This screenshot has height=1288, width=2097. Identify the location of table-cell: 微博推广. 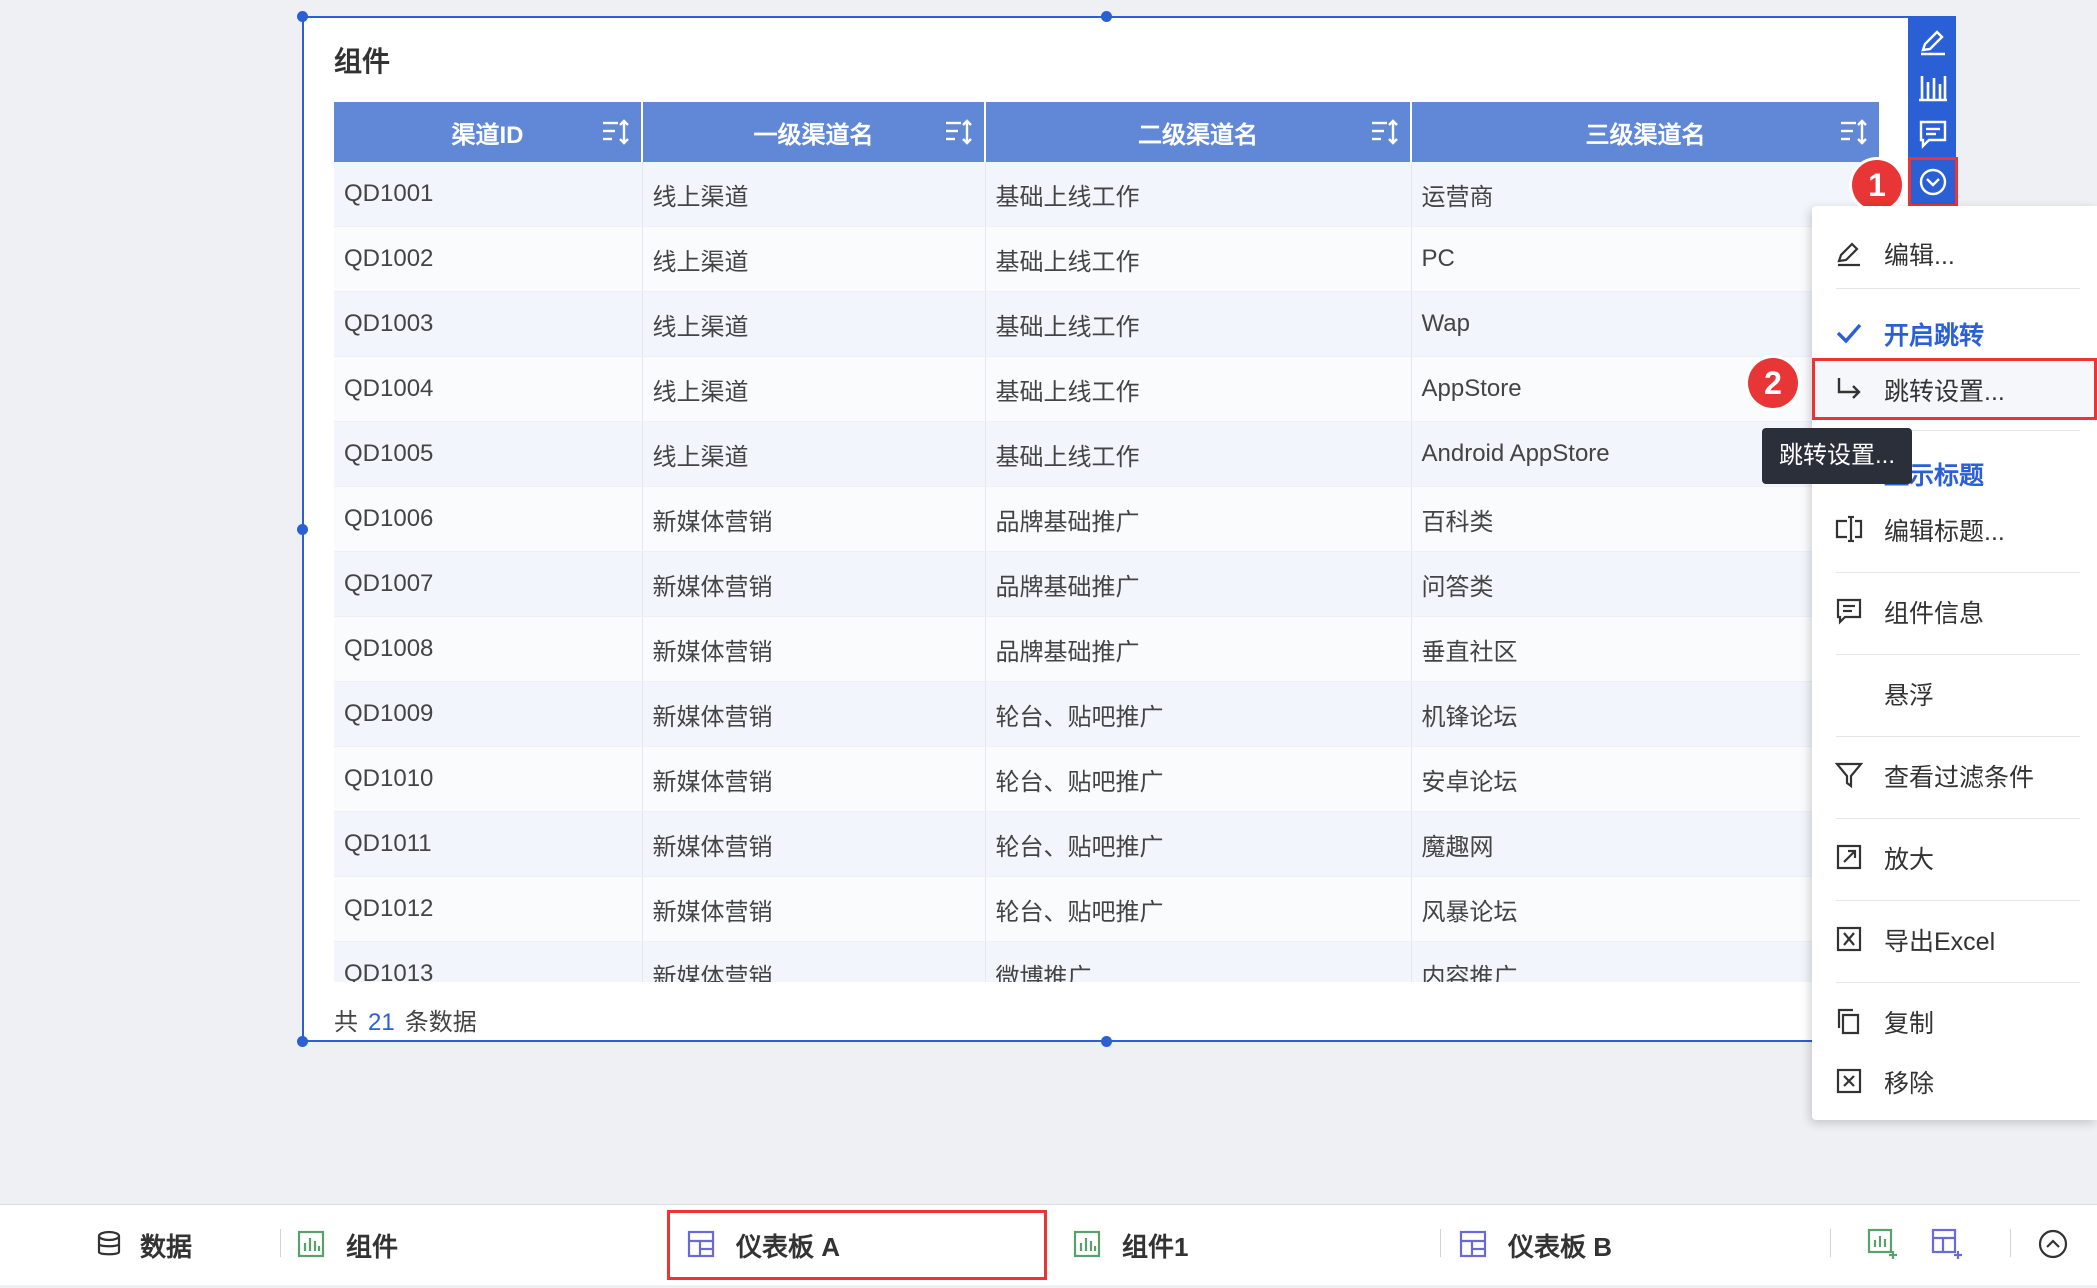
(1198, 961).